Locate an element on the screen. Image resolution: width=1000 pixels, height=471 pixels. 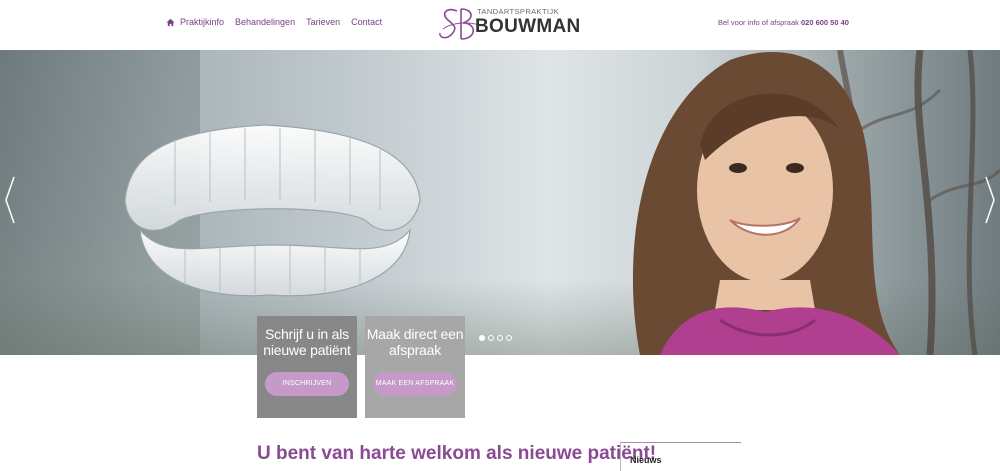
phone-label: Bel voor info of afspraak is located at coordinates (758, 22).